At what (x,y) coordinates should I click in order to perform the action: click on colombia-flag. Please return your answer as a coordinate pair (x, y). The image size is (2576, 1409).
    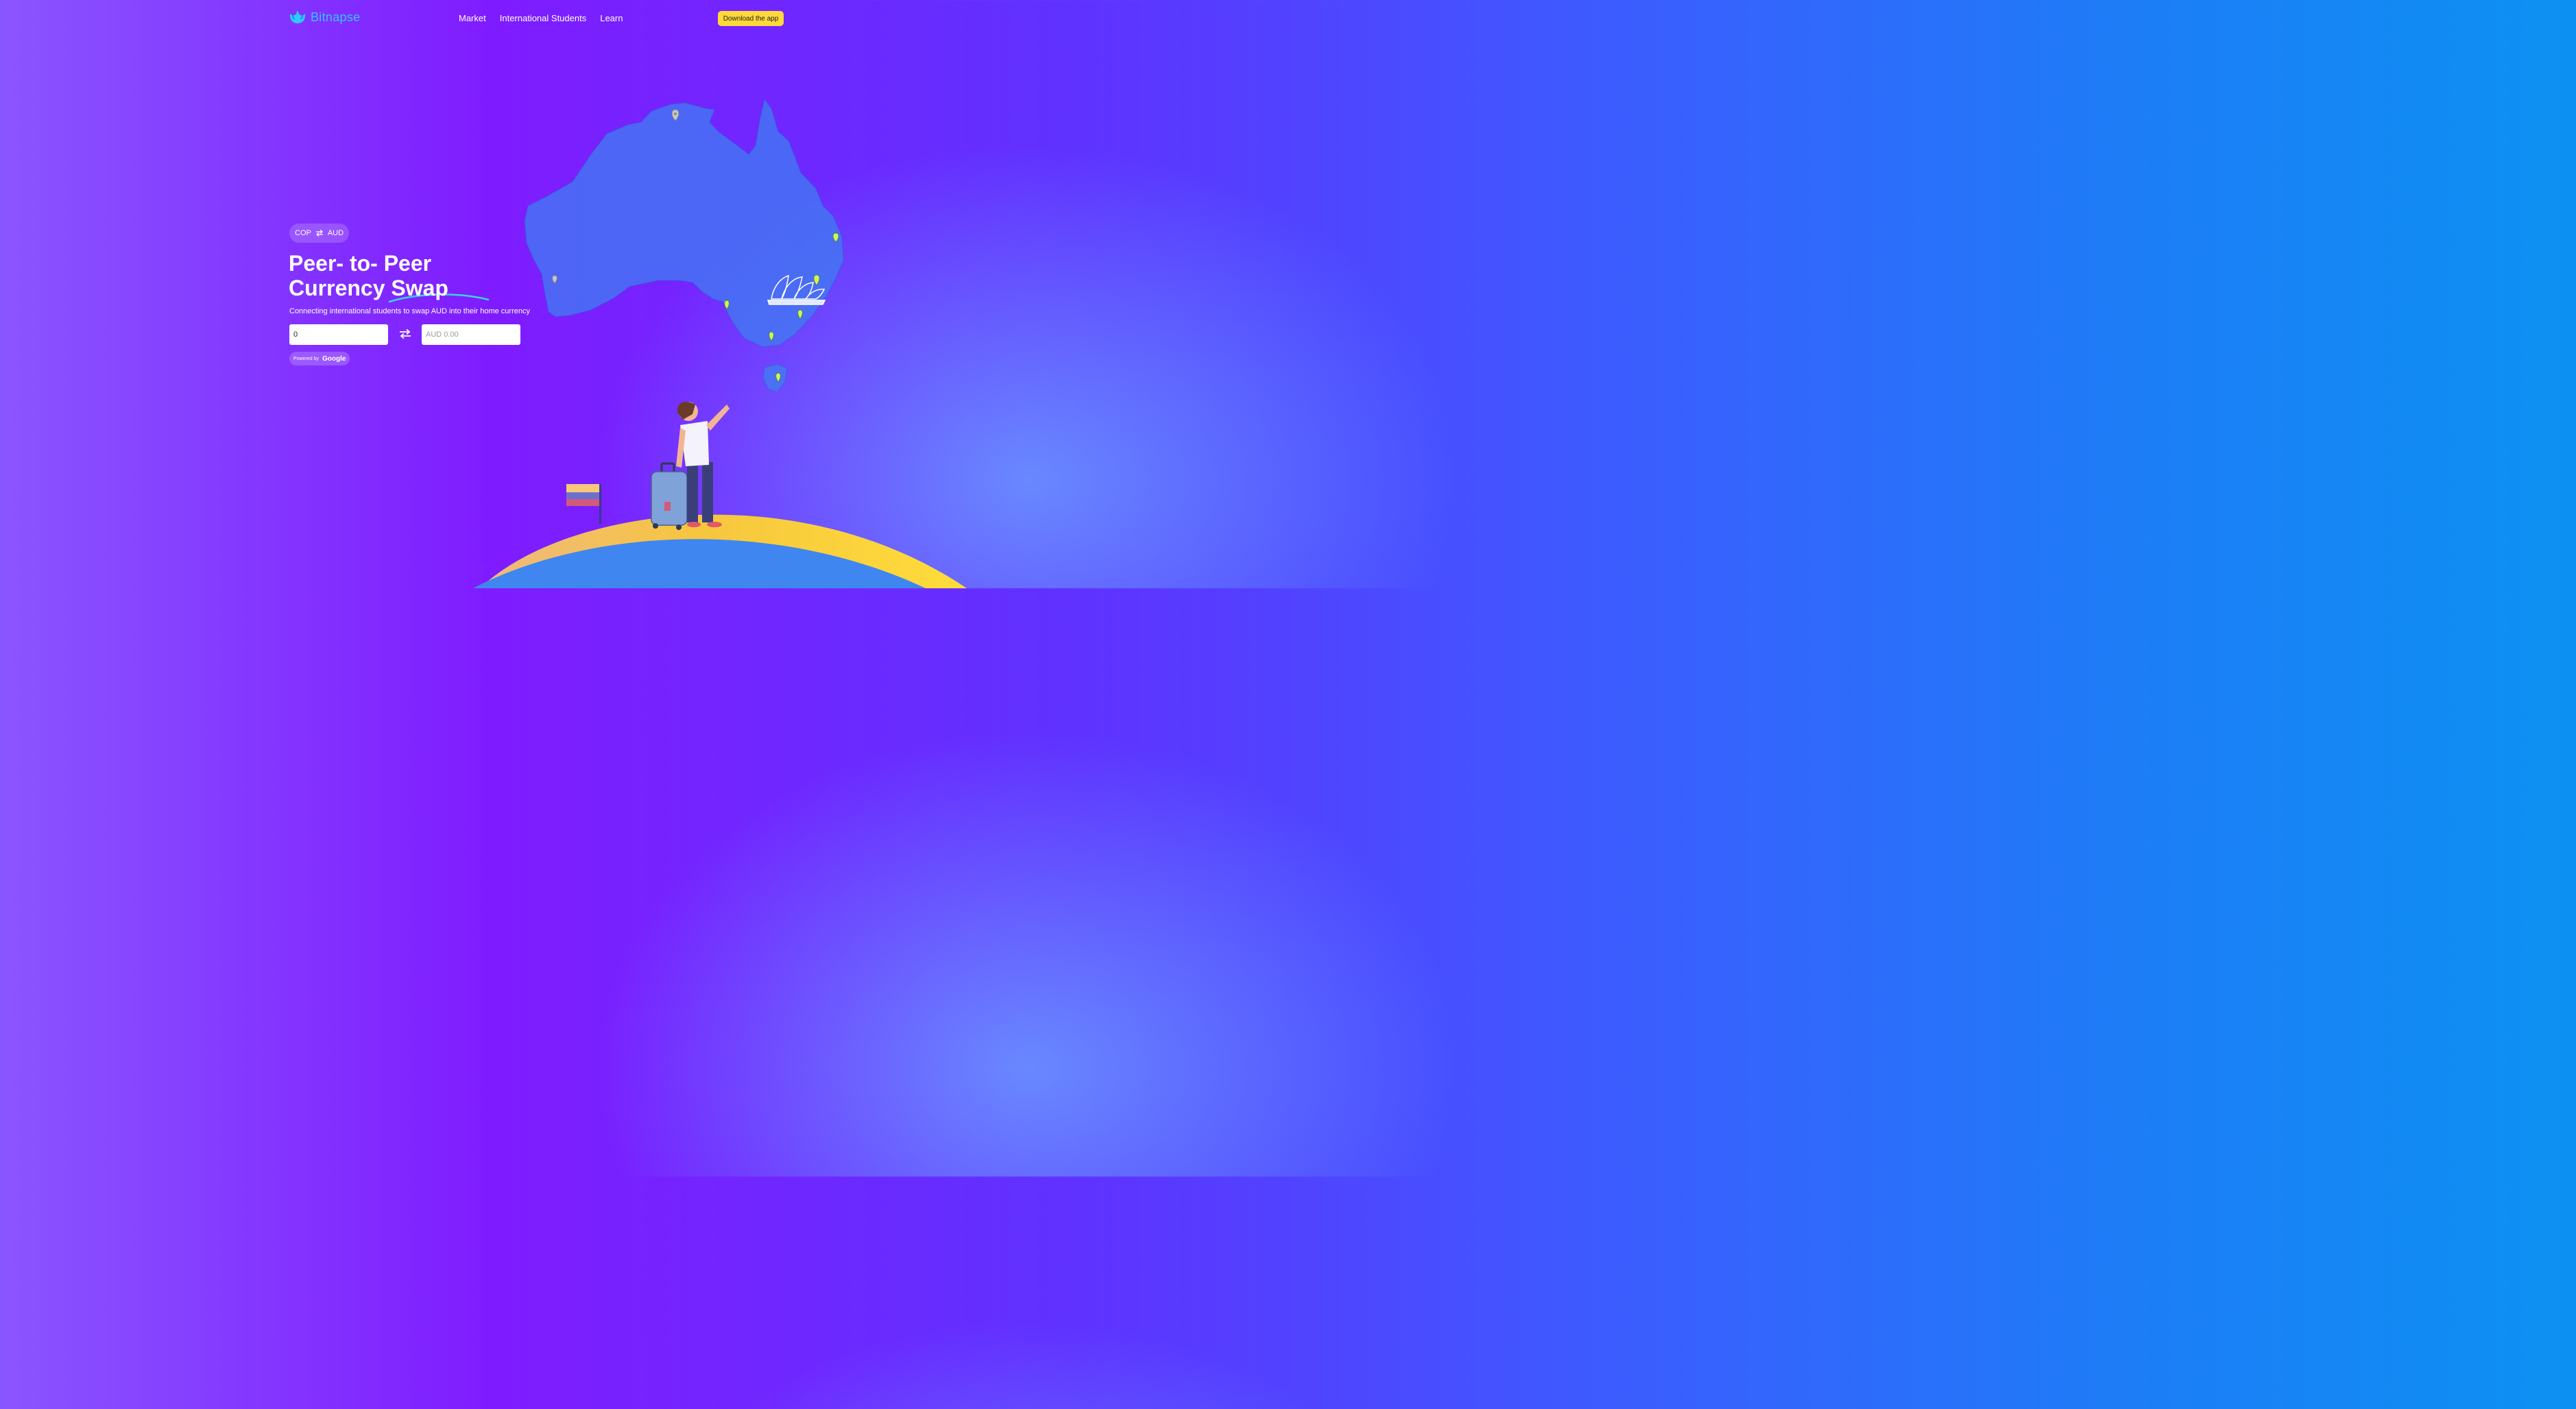
    Looking at the image, I should click on (584, 504).